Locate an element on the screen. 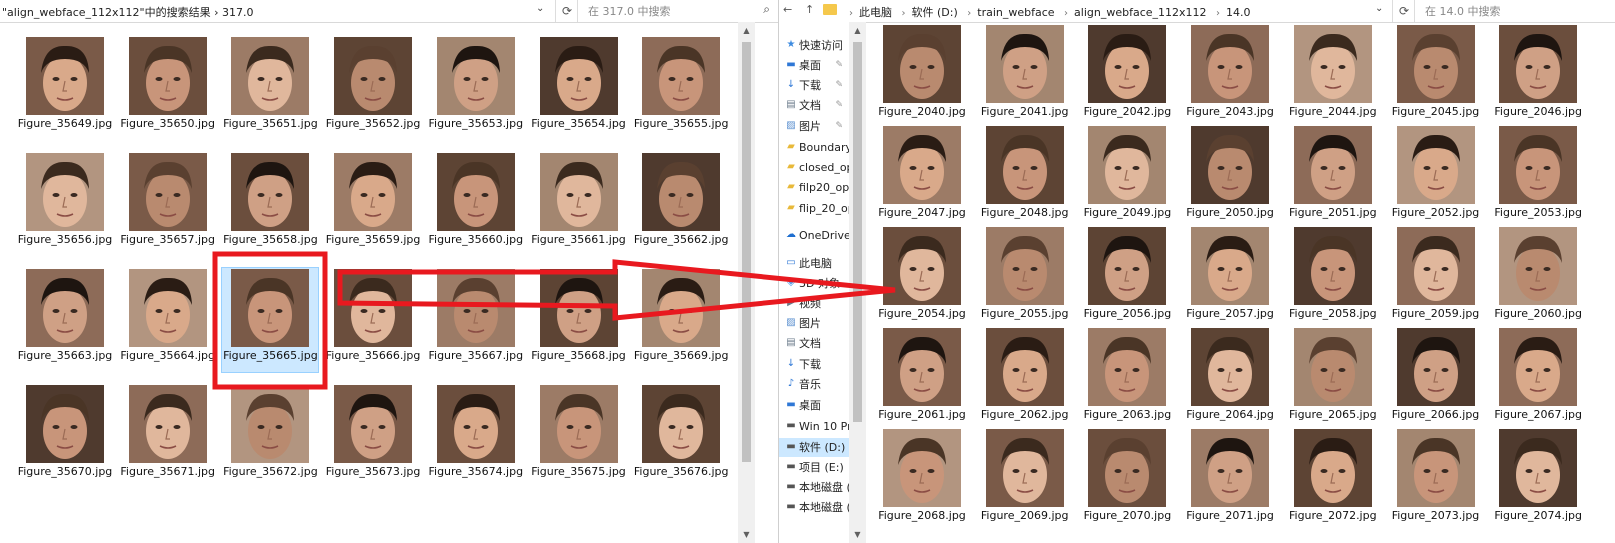 This screenshot has height=543, width=1615. file-tile: Figure_35656.jpg is located at coordinates (65, 204).